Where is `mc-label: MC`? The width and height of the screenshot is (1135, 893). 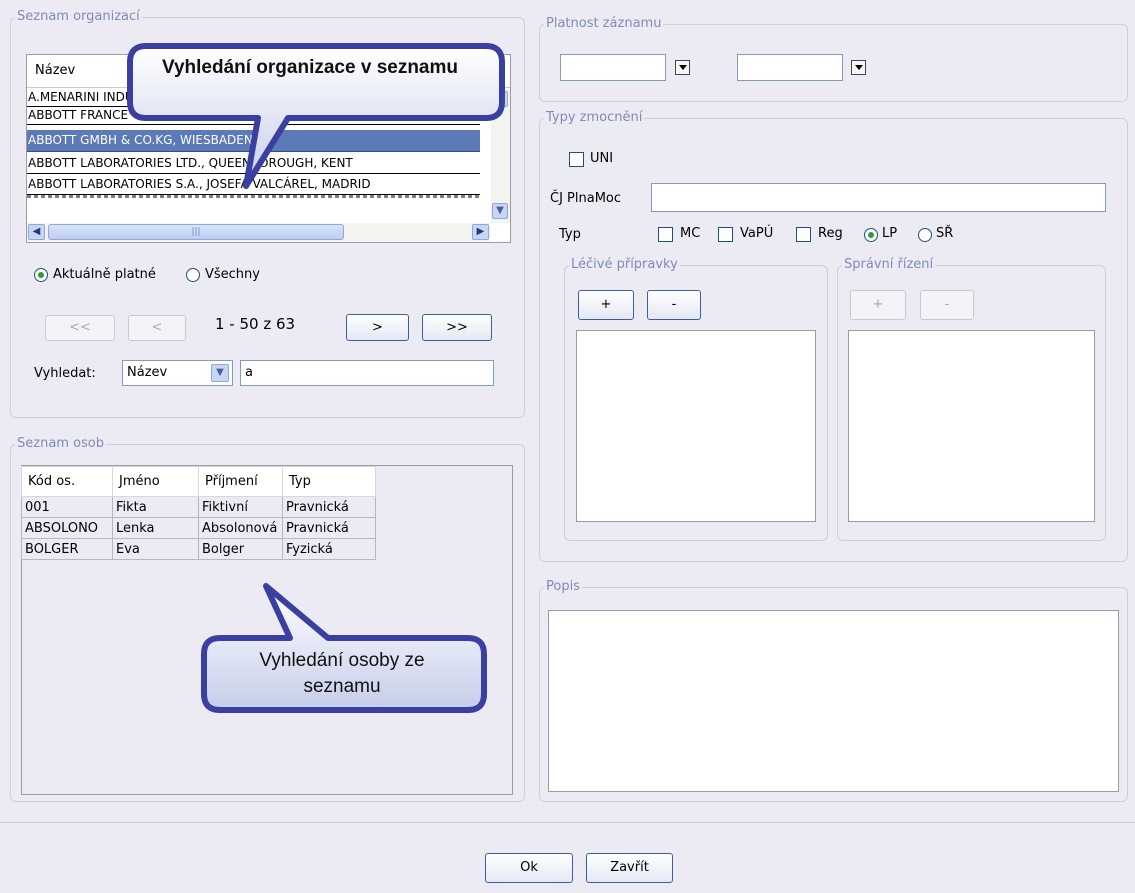 mc-label: MC is located at coordinates (690, 233).